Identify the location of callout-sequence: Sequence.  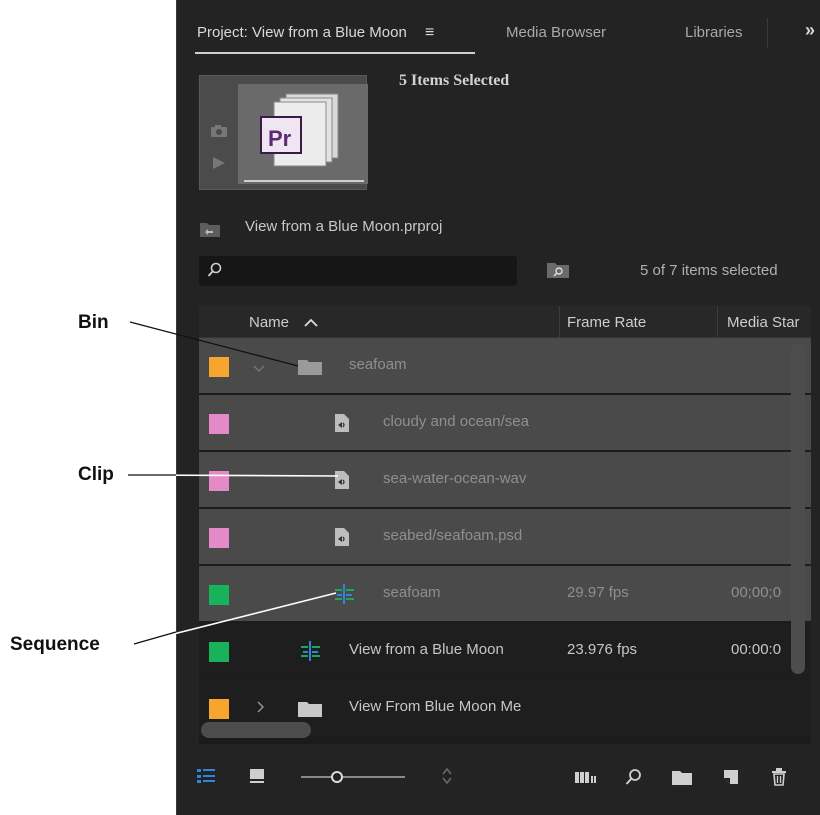
(55, 644).